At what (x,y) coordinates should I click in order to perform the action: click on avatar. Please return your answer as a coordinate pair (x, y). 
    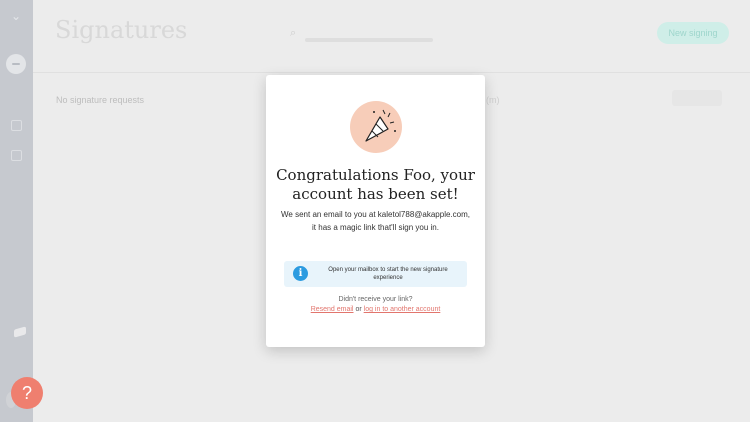
    Looking at the image, I should click on (16, 64).